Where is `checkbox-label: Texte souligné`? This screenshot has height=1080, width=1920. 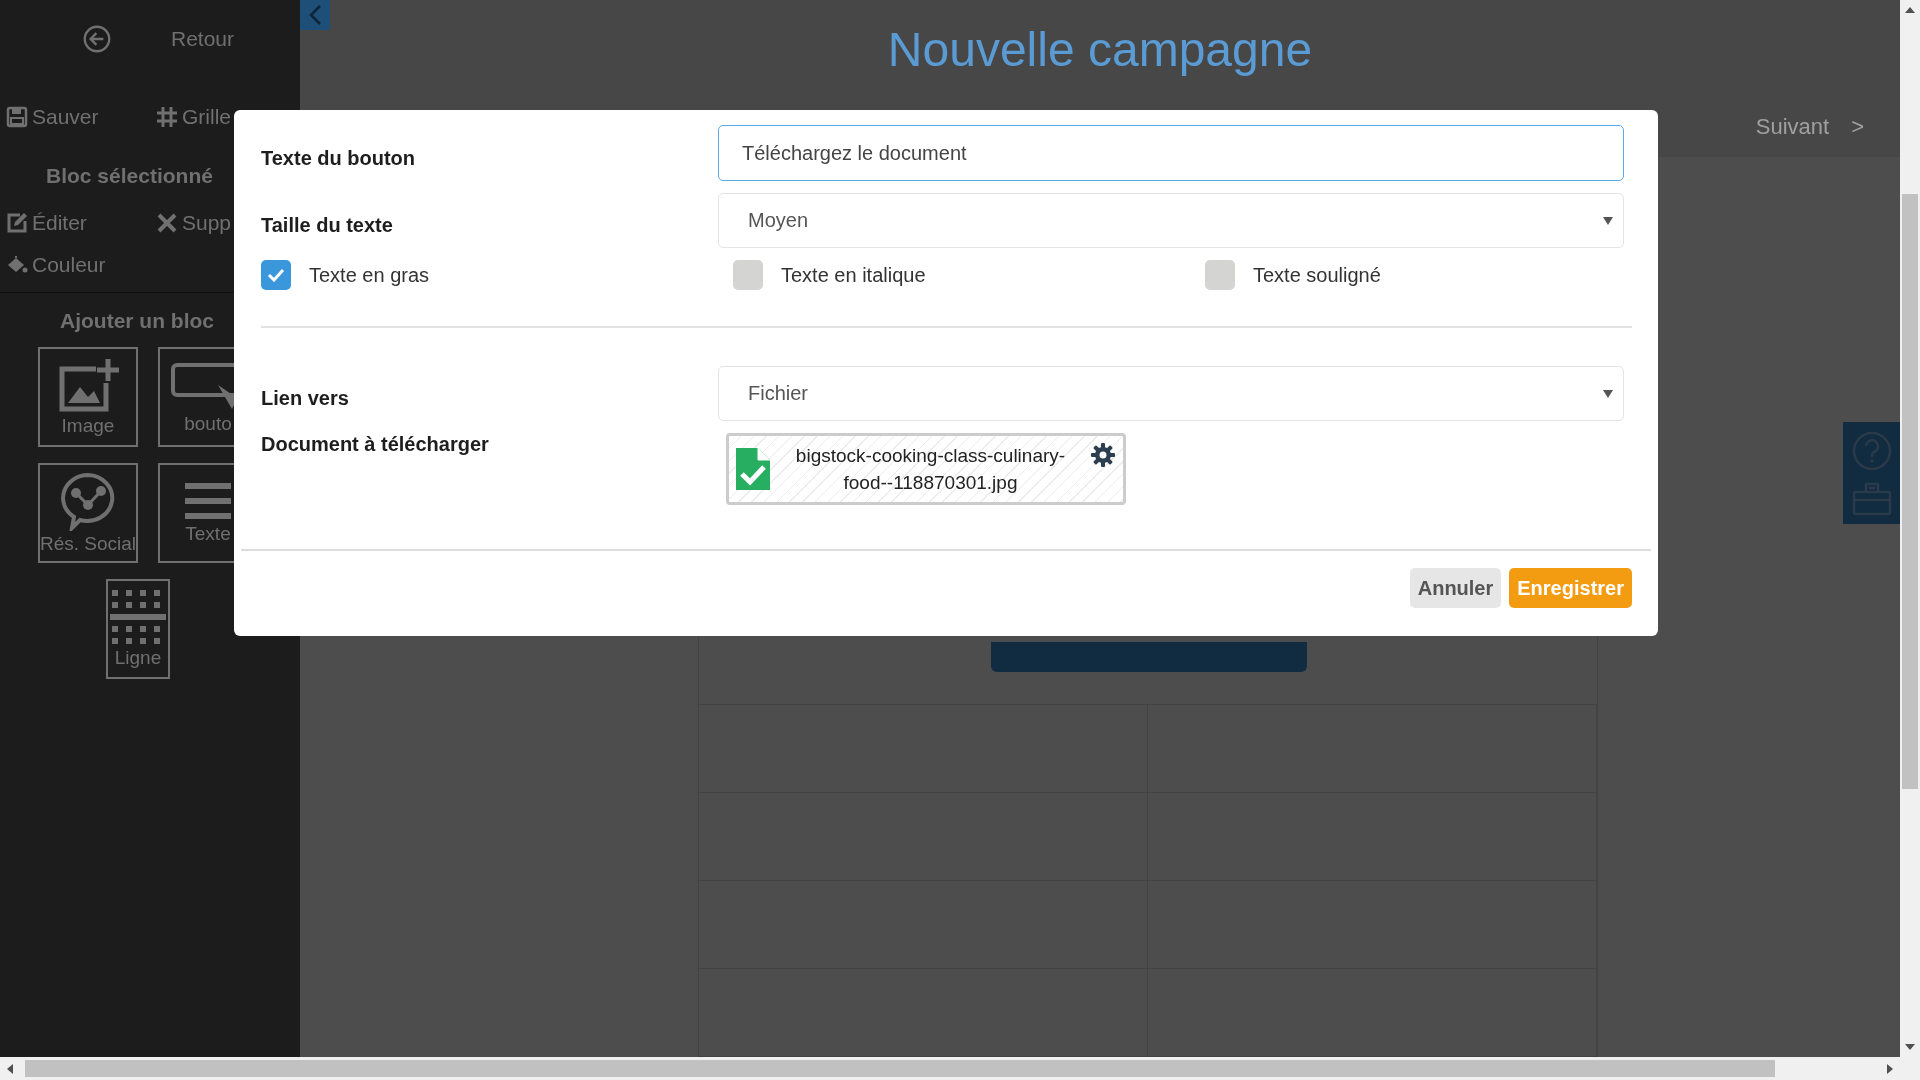
checkbox-label: Texte souligné is located at coordinates (1317, 275).